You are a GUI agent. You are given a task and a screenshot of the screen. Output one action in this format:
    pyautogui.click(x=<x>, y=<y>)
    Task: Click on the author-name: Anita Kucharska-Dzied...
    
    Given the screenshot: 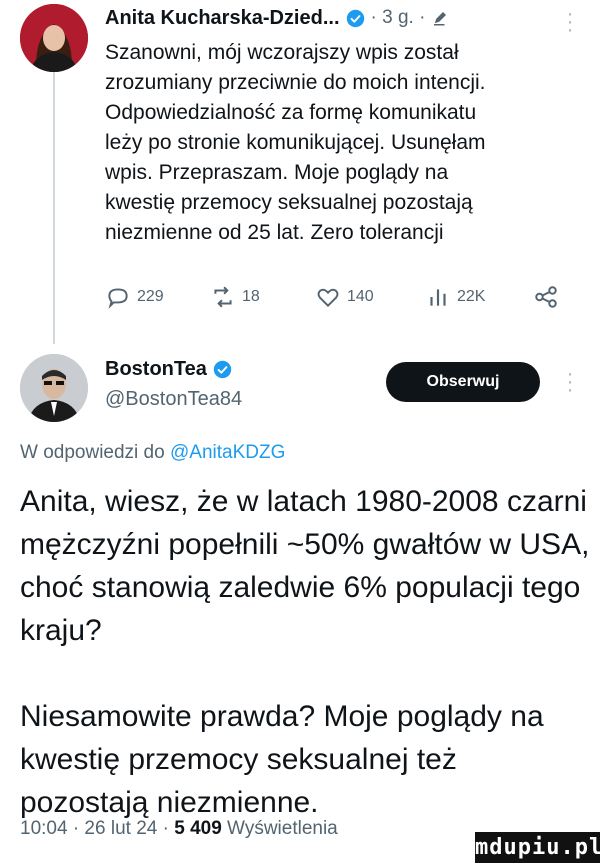 What is the action you would take?
    pyautogui.click(x=222, y=18)
    